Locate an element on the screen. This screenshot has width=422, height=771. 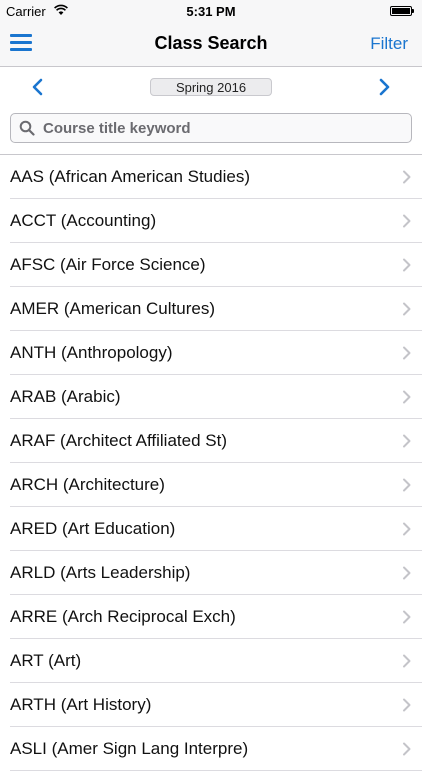
search-box is located at coordinates (211, 128).